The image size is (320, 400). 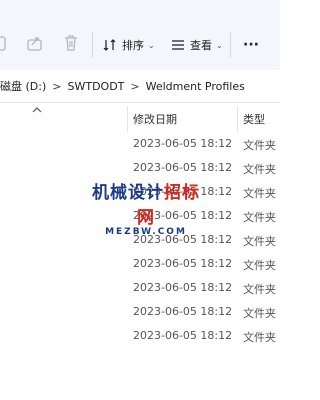 I want to click on sort-ascending-icon, so click(x=37, y=110).